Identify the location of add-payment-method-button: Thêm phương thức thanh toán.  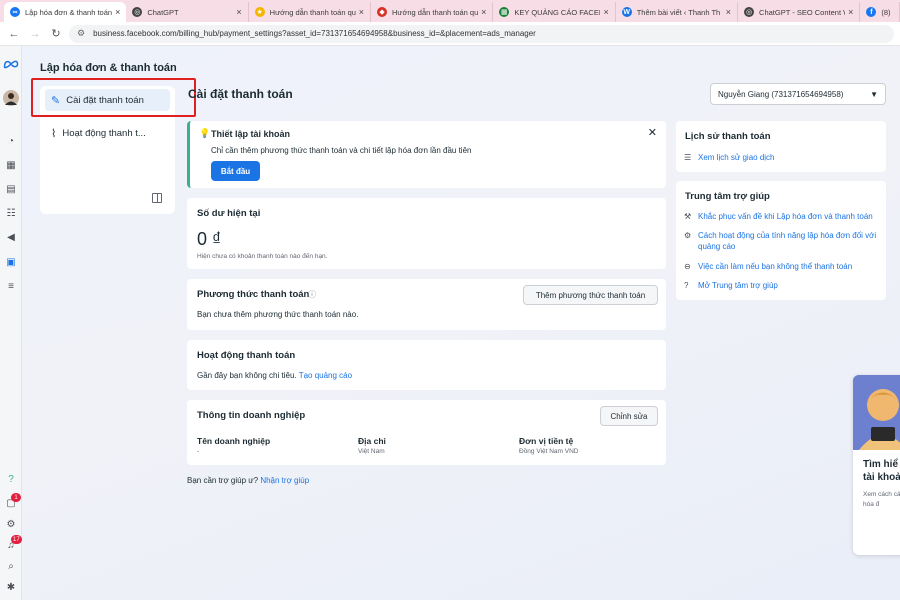
(590, 295).